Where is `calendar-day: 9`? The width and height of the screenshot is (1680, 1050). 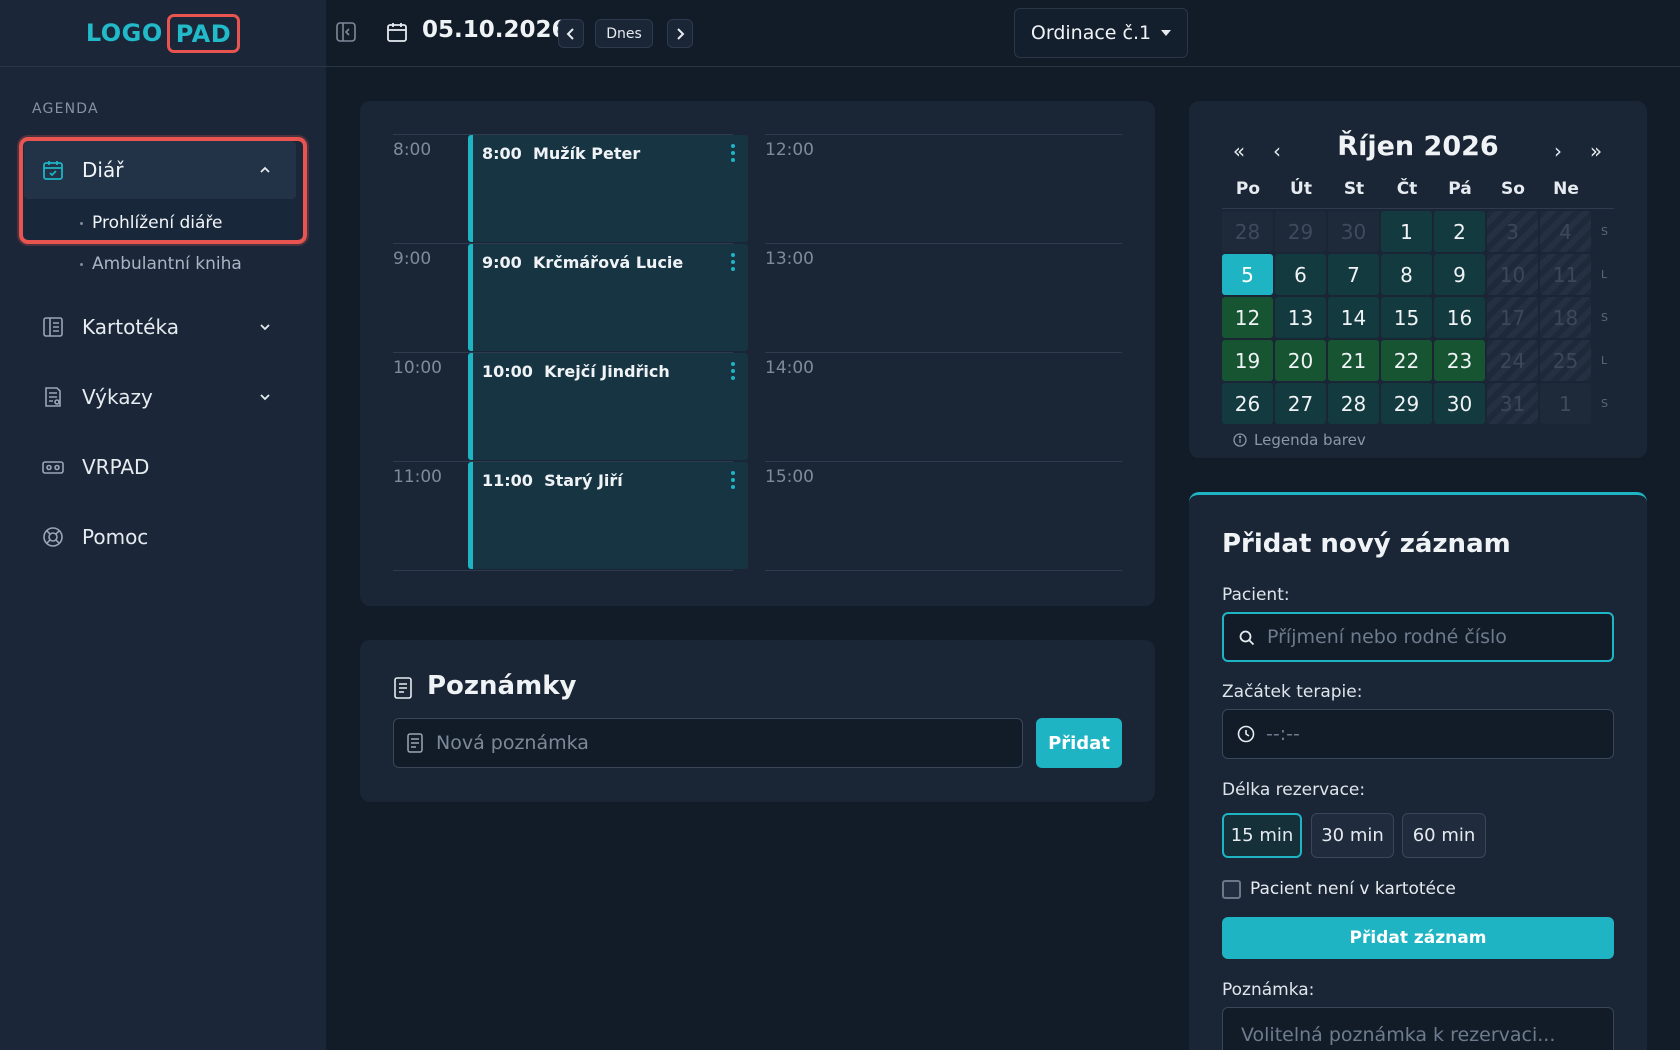
calendar-day: 9 is located at coordinates (1459, 274).